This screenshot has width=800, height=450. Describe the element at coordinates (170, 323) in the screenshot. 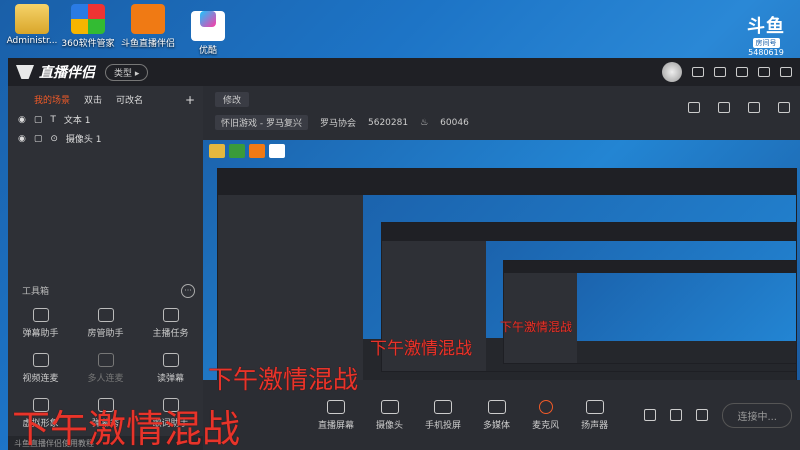

I see `tool-streamer-task: 主播任务` at that location.